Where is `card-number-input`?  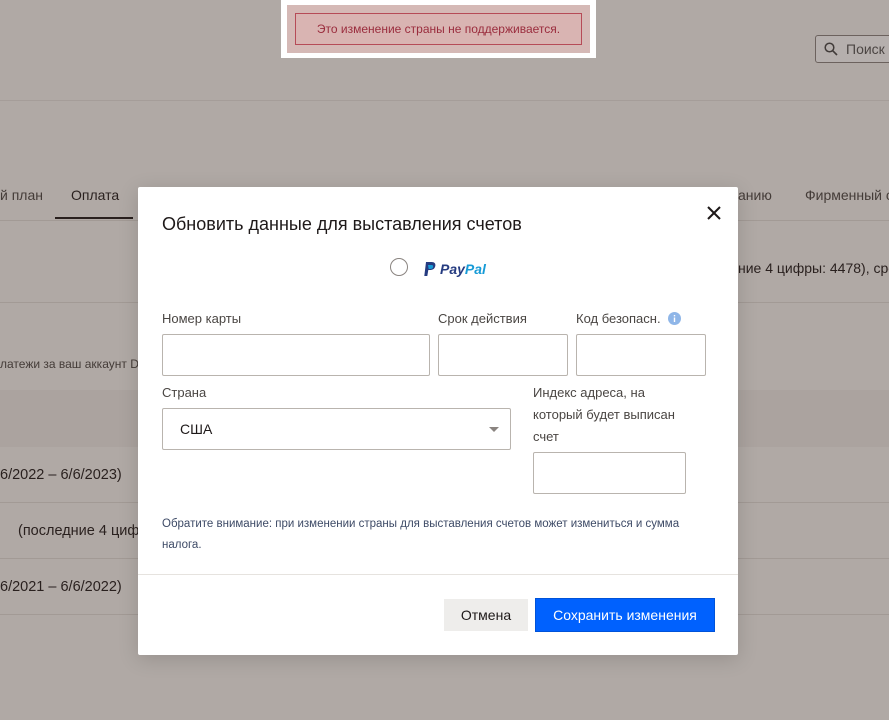 card-number-input is located at coordinates (296, 355).